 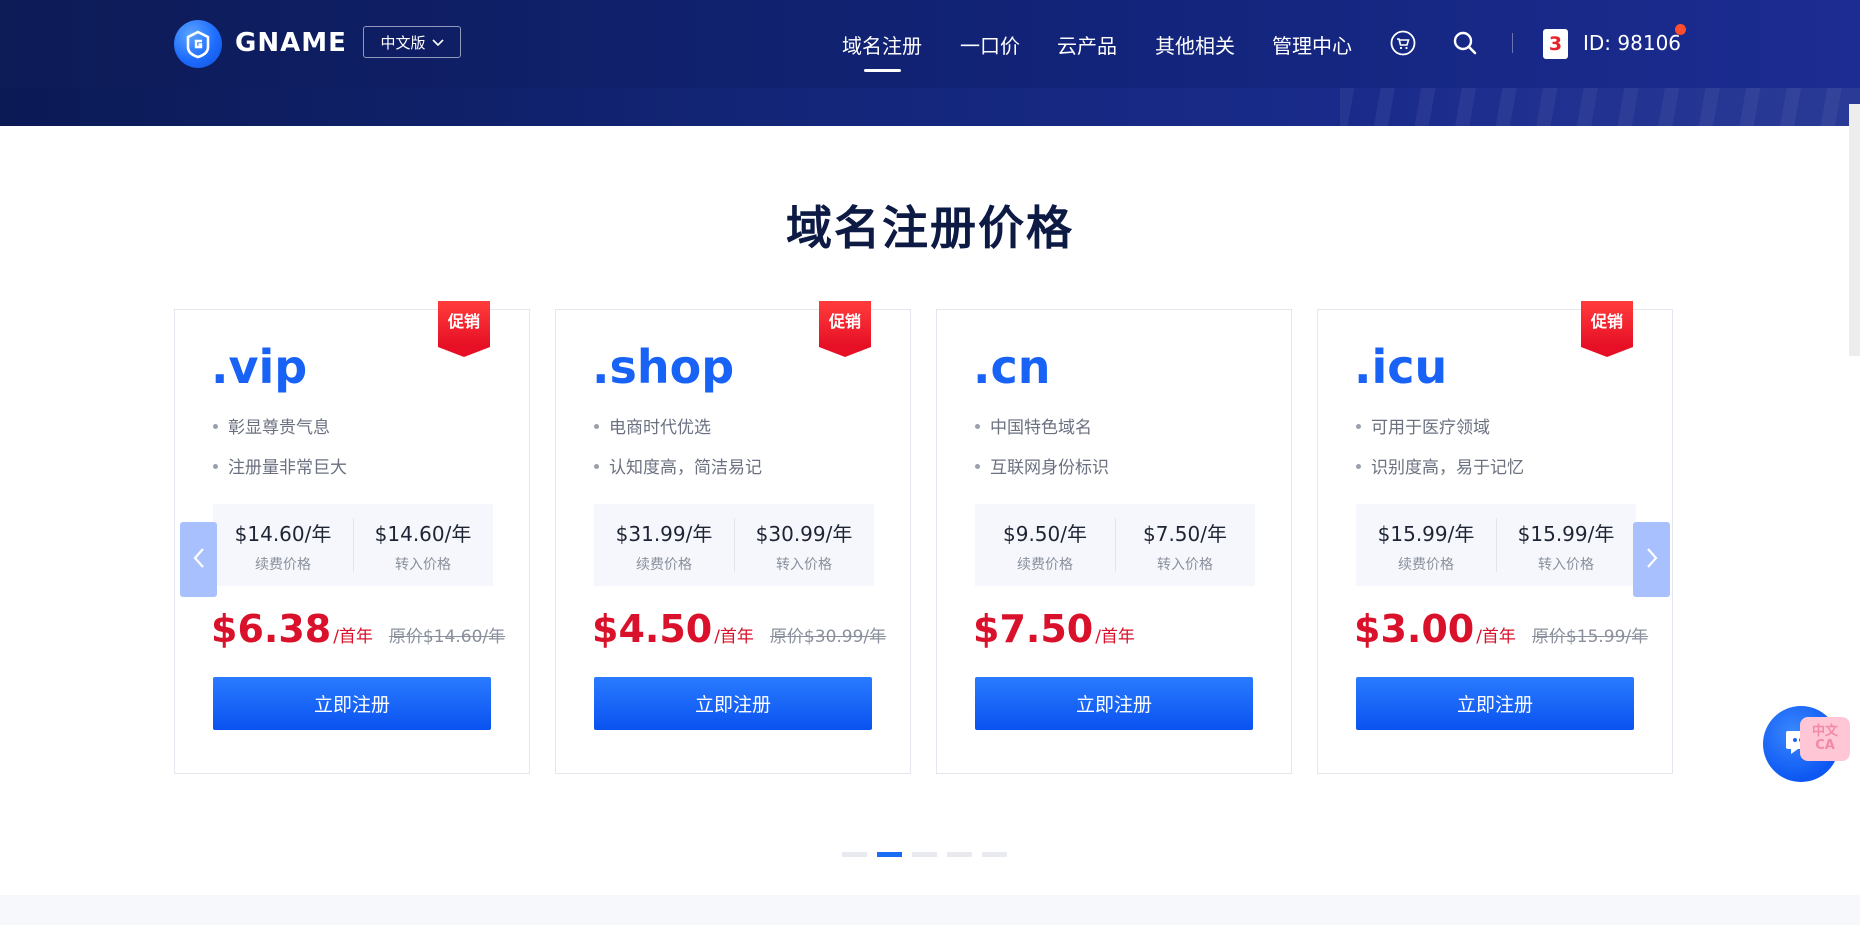 I want to click on renew-price-col: $31.99/年 续费价格, so click(x=664, y=546).